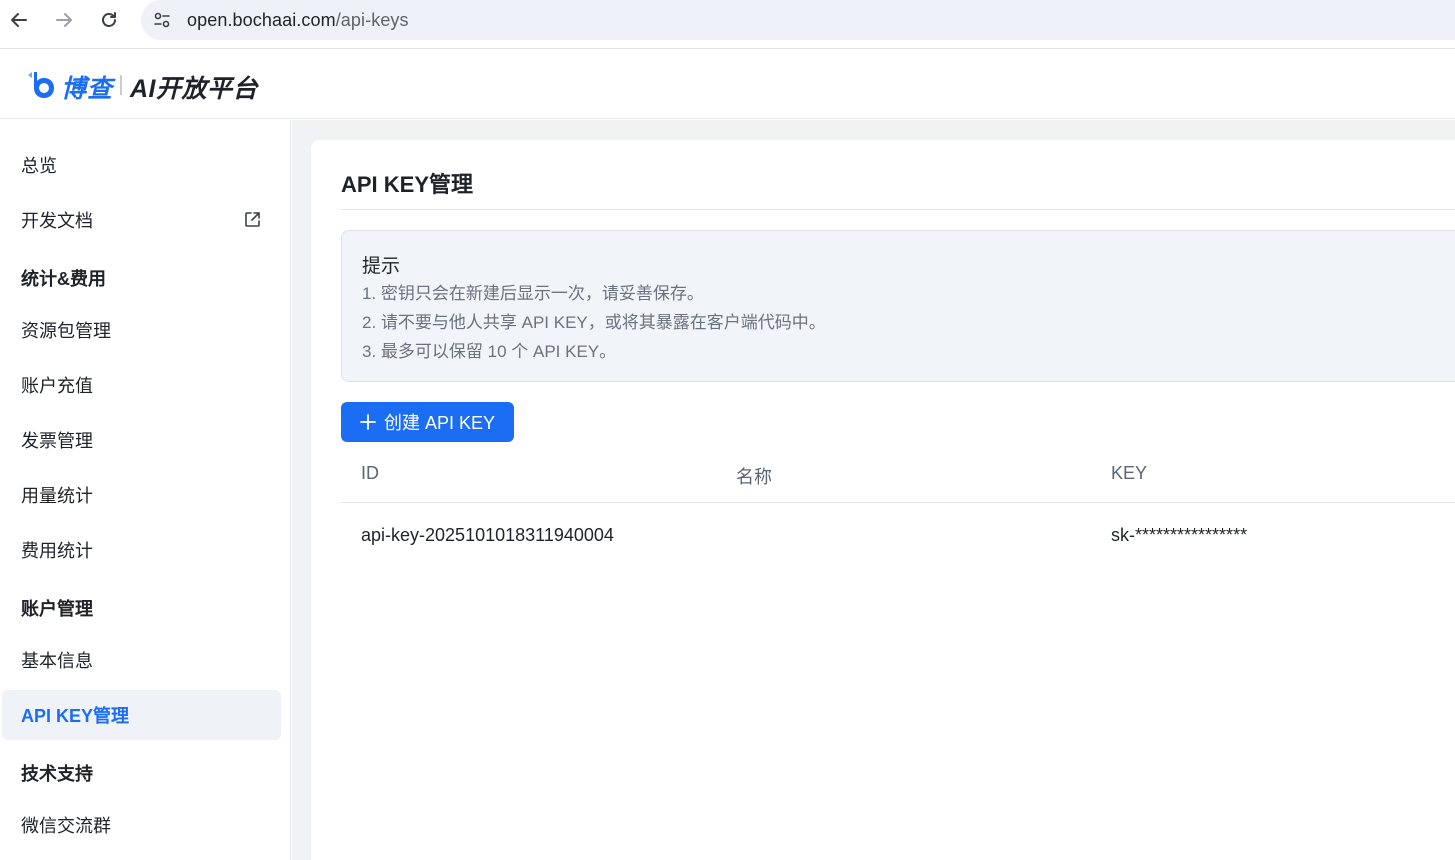  What do you see at coordinates (43, 84) in the screenshot?
I see `logo-icon` at bounding box center [43, 84].